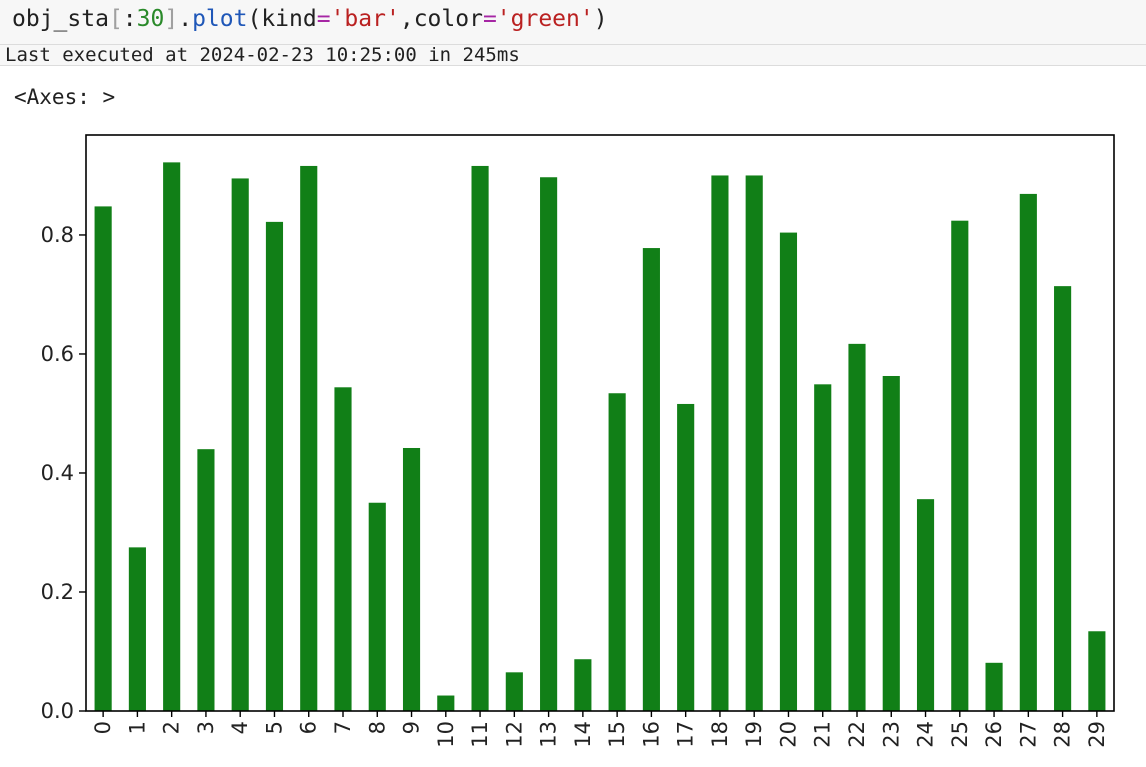  What do you see at coordinates (926, 734) in the screenshot?
I see `x-tick-label: 24` at bounding box center [926, 734].